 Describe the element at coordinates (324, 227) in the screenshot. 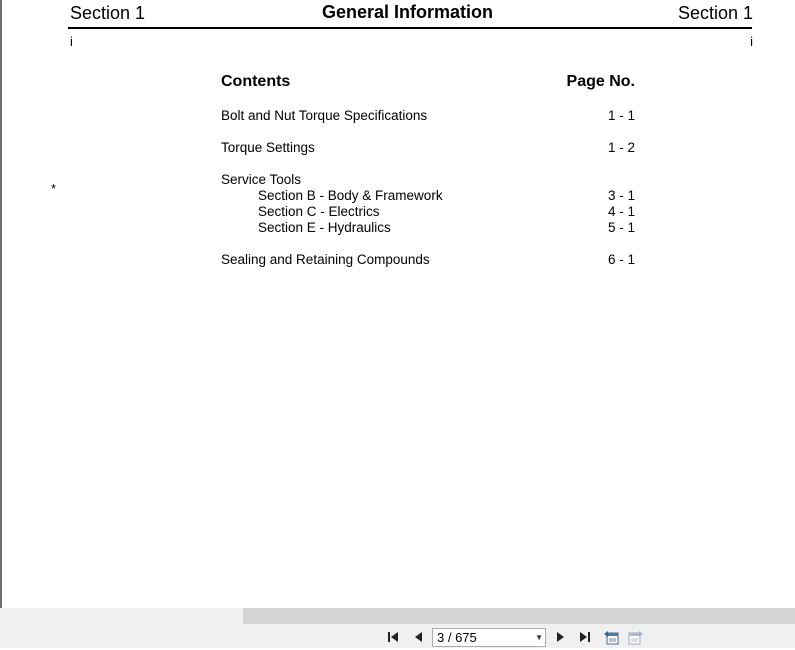

I see `toc-label: Section E - Hydraulics` at that location.